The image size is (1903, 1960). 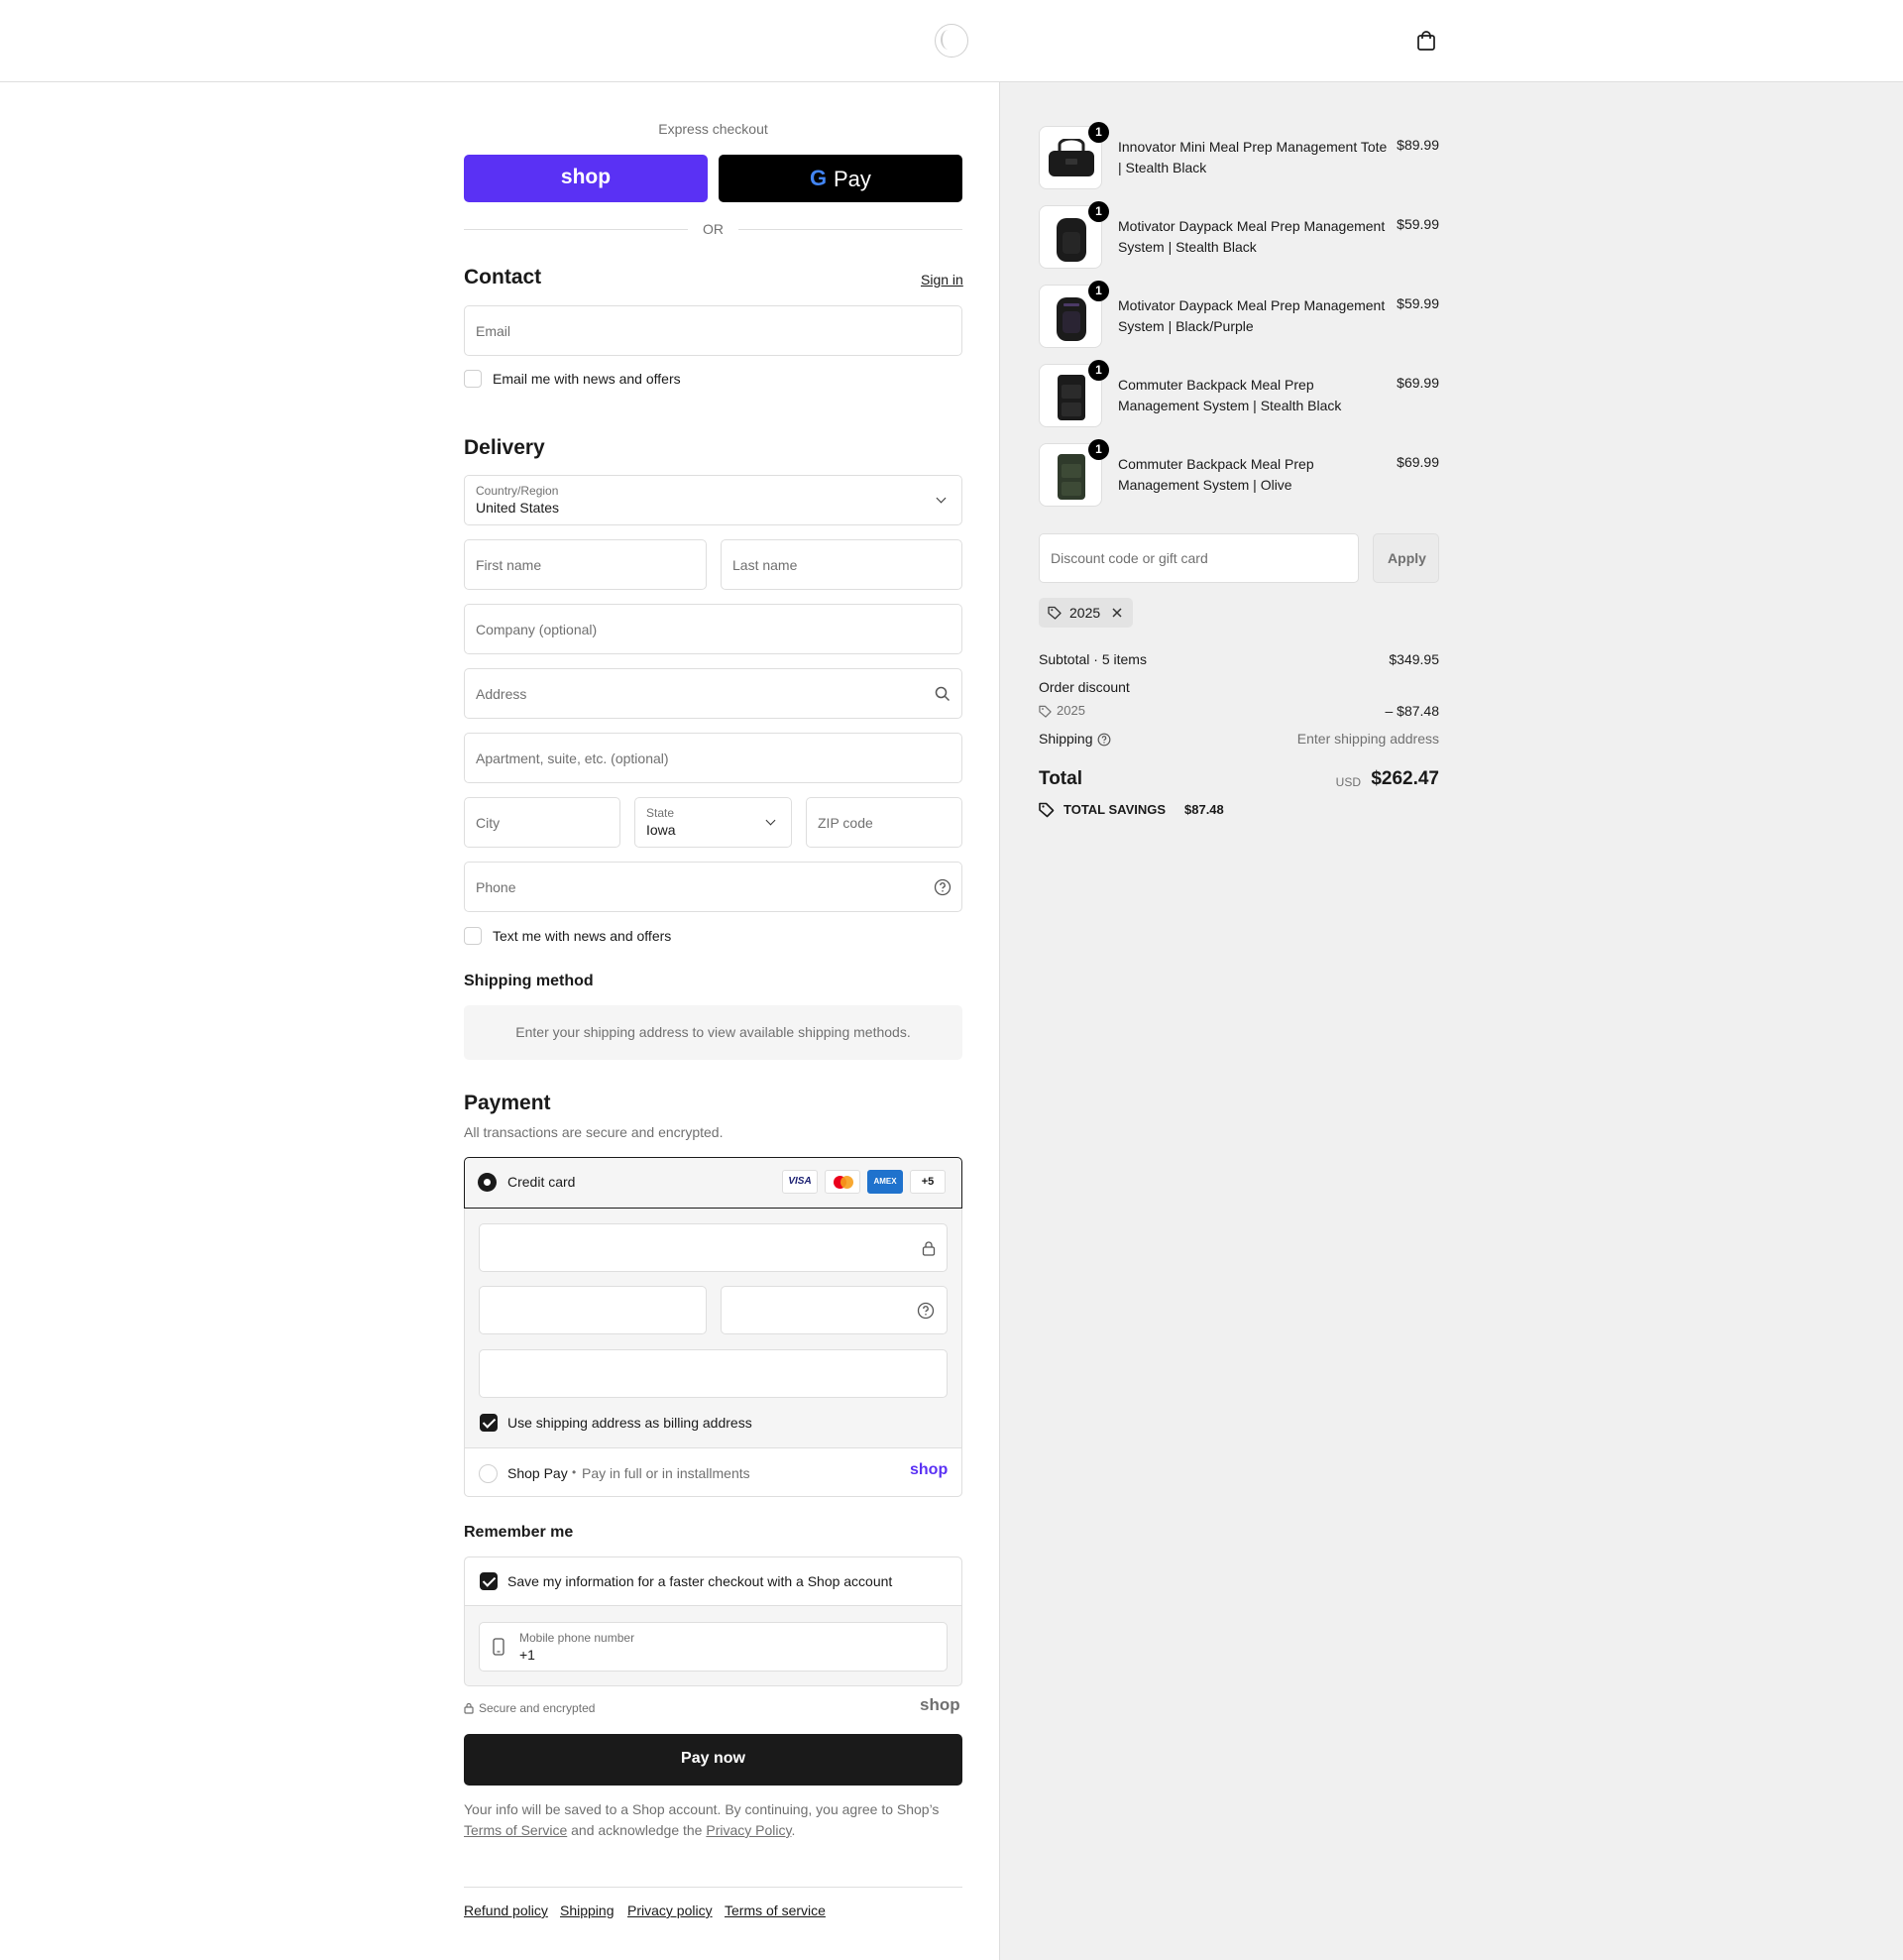 I want to click on product-name-line2: | Stealth Black, so click(x=1162, y=167).